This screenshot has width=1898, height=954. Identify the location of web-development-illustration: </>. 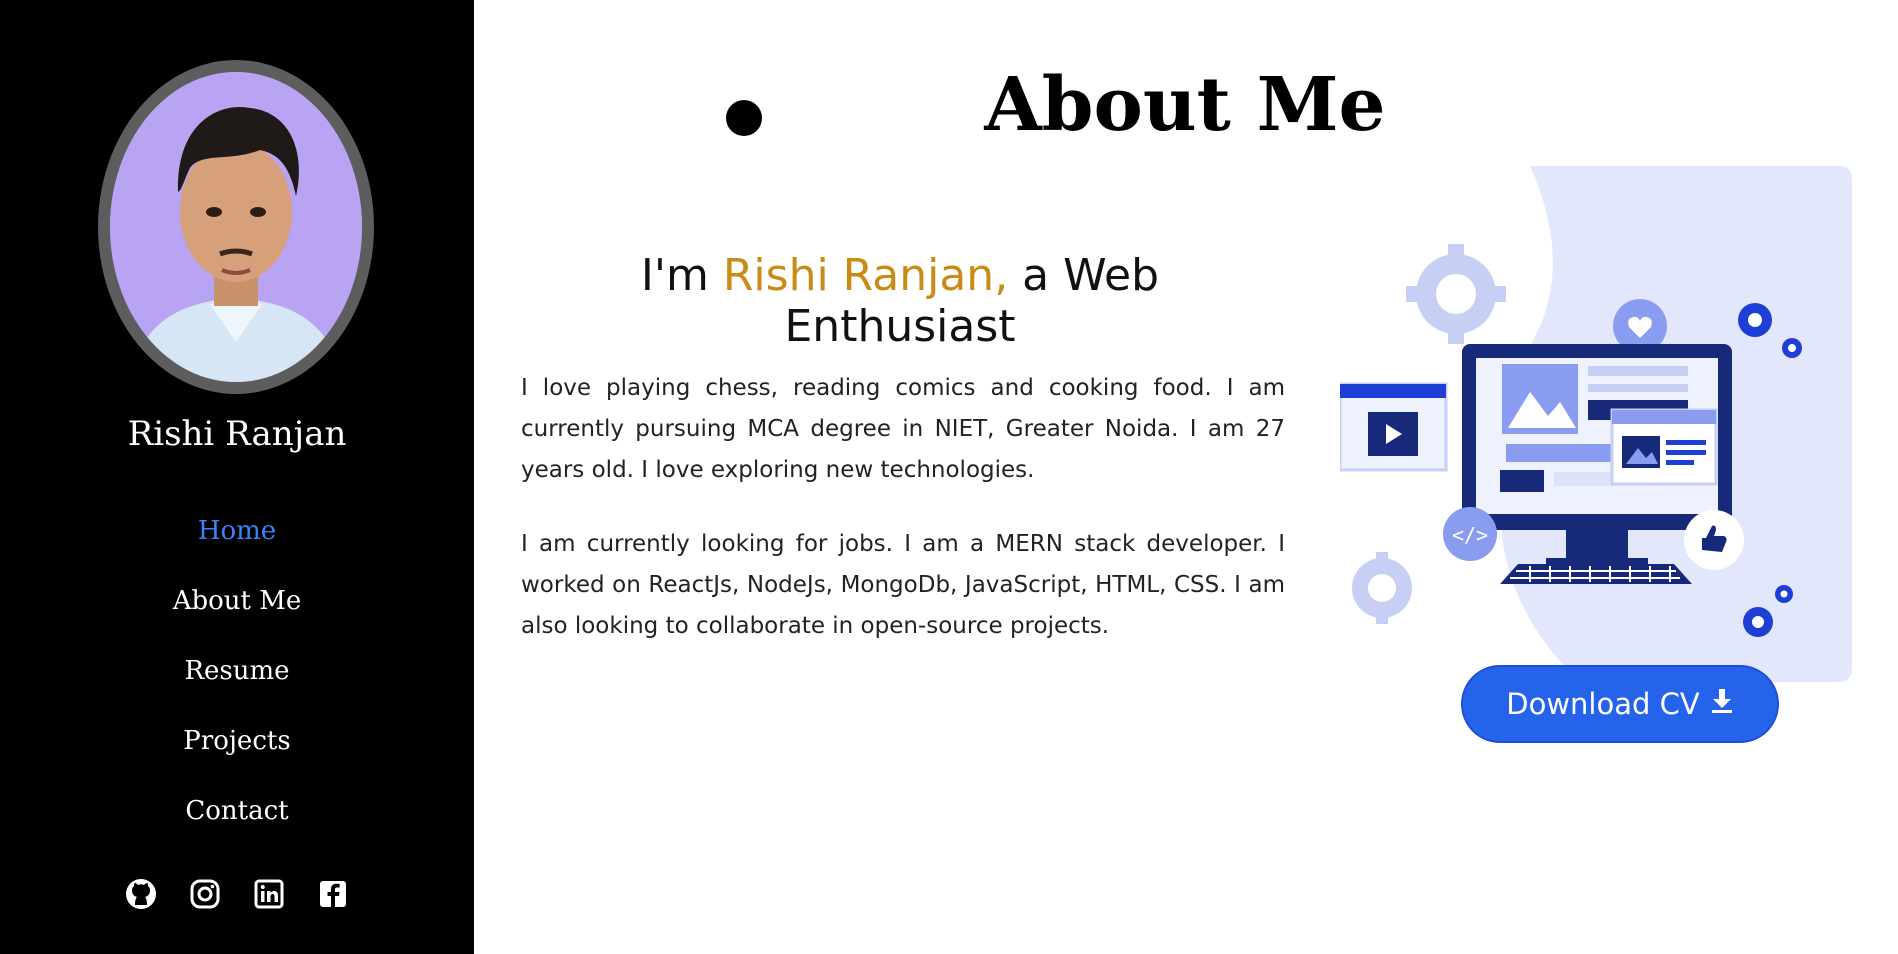
(1599, 426).